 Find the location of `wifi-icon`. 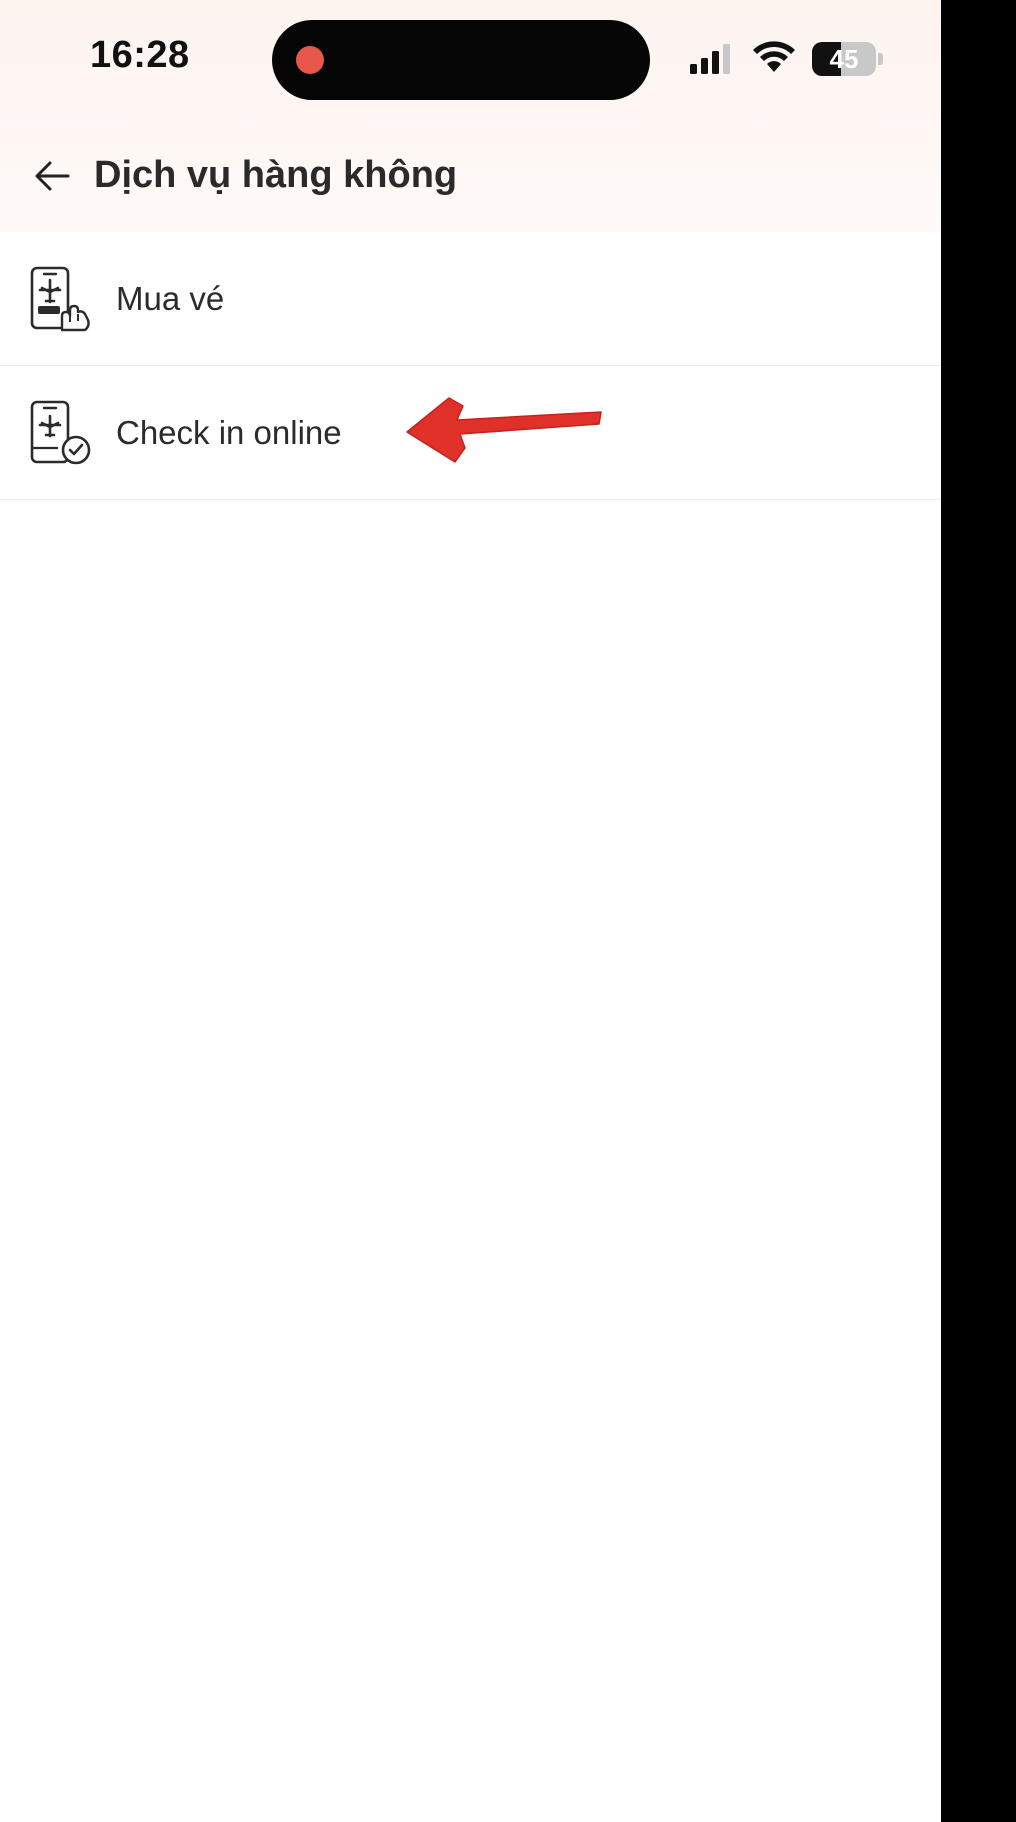

wifi-icon is located at coordinates (774, 56).